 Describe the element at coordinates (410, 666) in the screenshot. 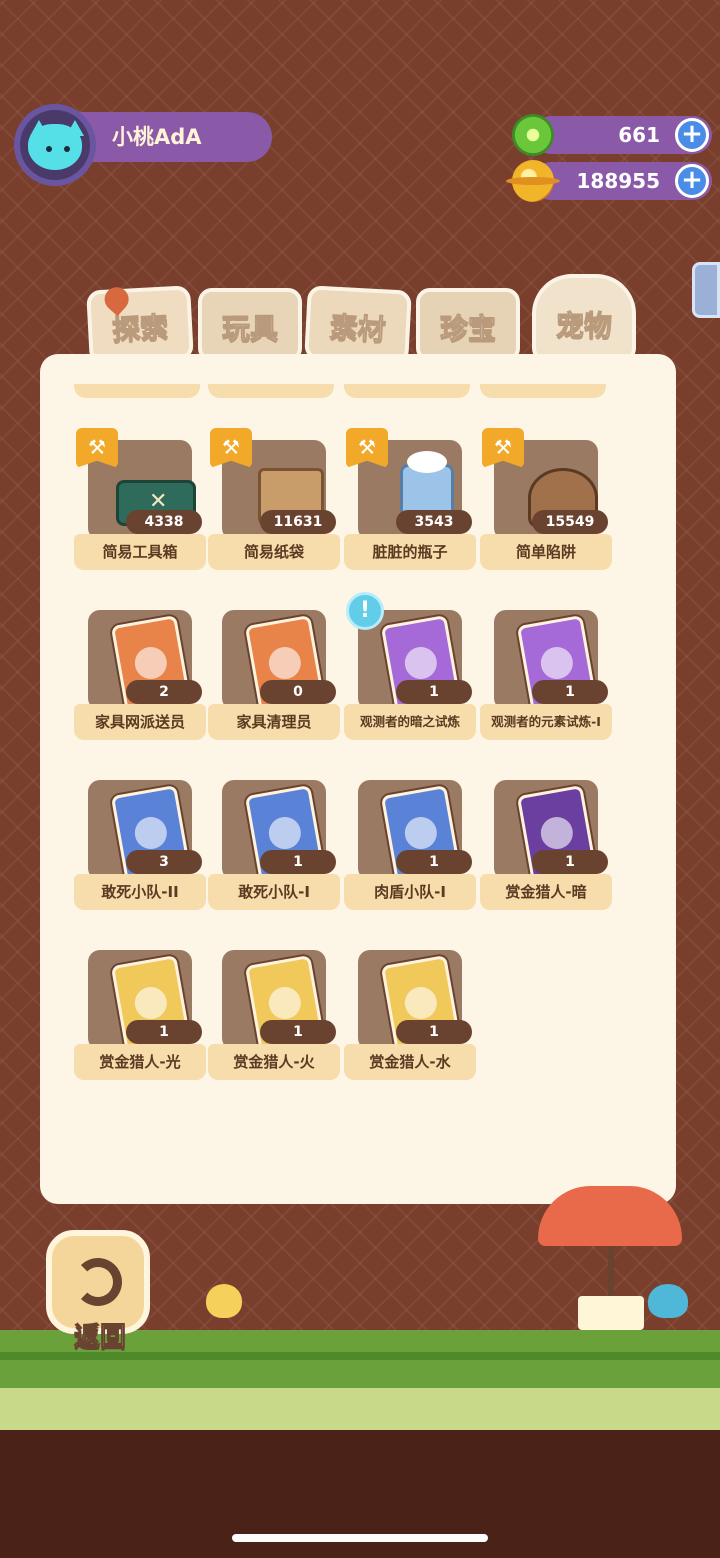

I see `inventory-item: ! 1 观测者的暗之试炼` at that location.